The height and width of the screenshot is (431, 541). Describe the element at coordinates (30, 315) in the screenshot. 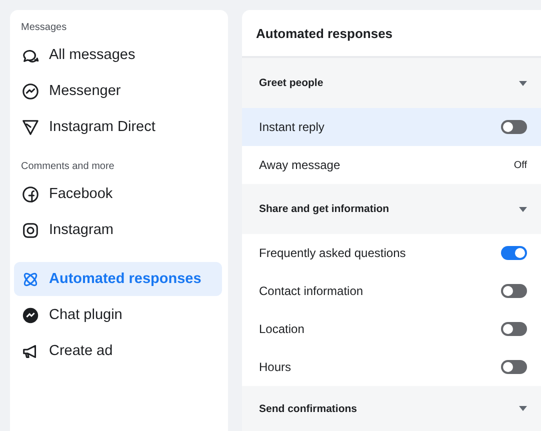

I see `chat-bubble-icon` at that location.